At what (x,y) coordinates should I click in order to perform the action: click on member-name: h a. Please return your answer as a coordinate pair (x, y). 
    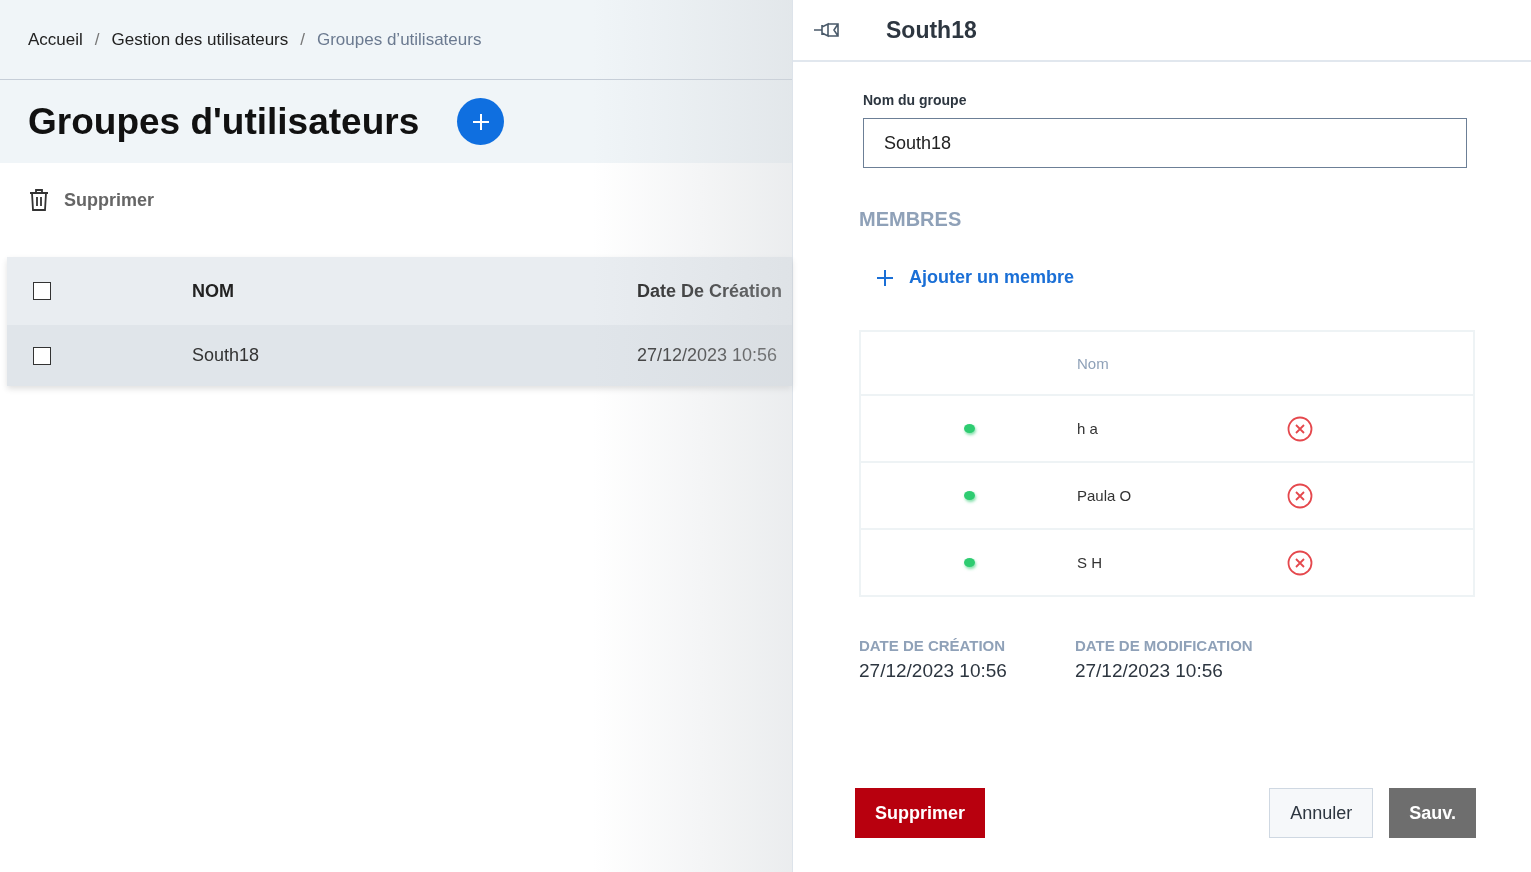
    Looking at the image, I should click on (1088, 428).